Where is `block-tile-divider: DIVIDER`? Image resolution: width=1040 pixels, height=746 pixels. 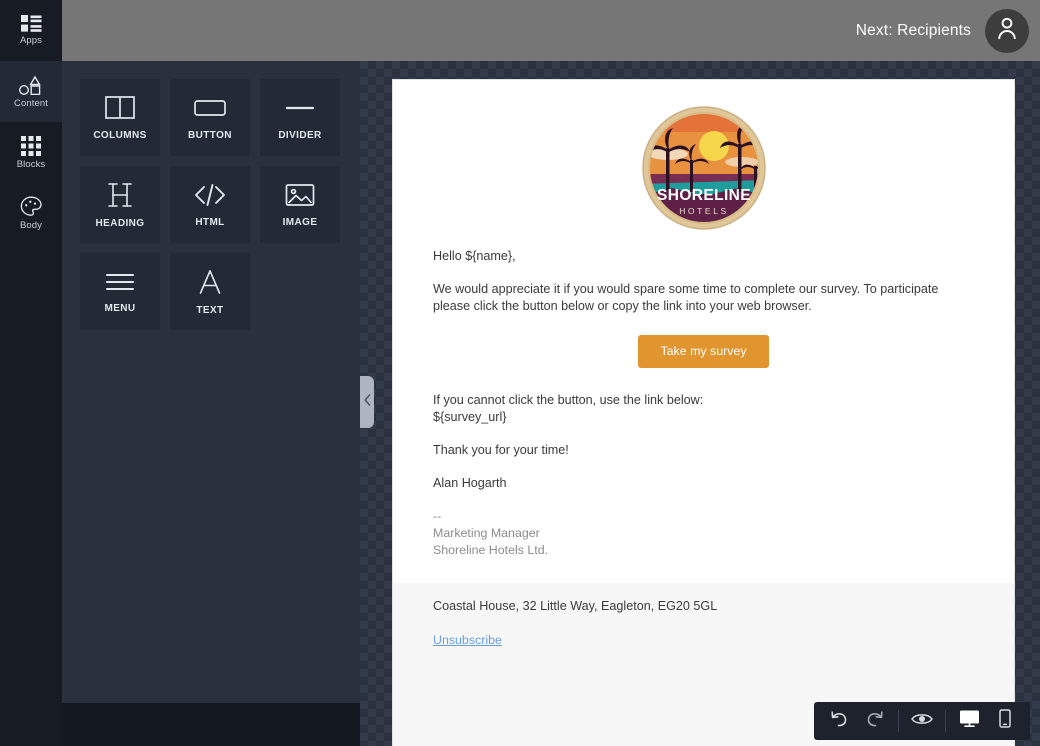
block-tile-divider: DIVIDER is located at coordinates (300, 117).